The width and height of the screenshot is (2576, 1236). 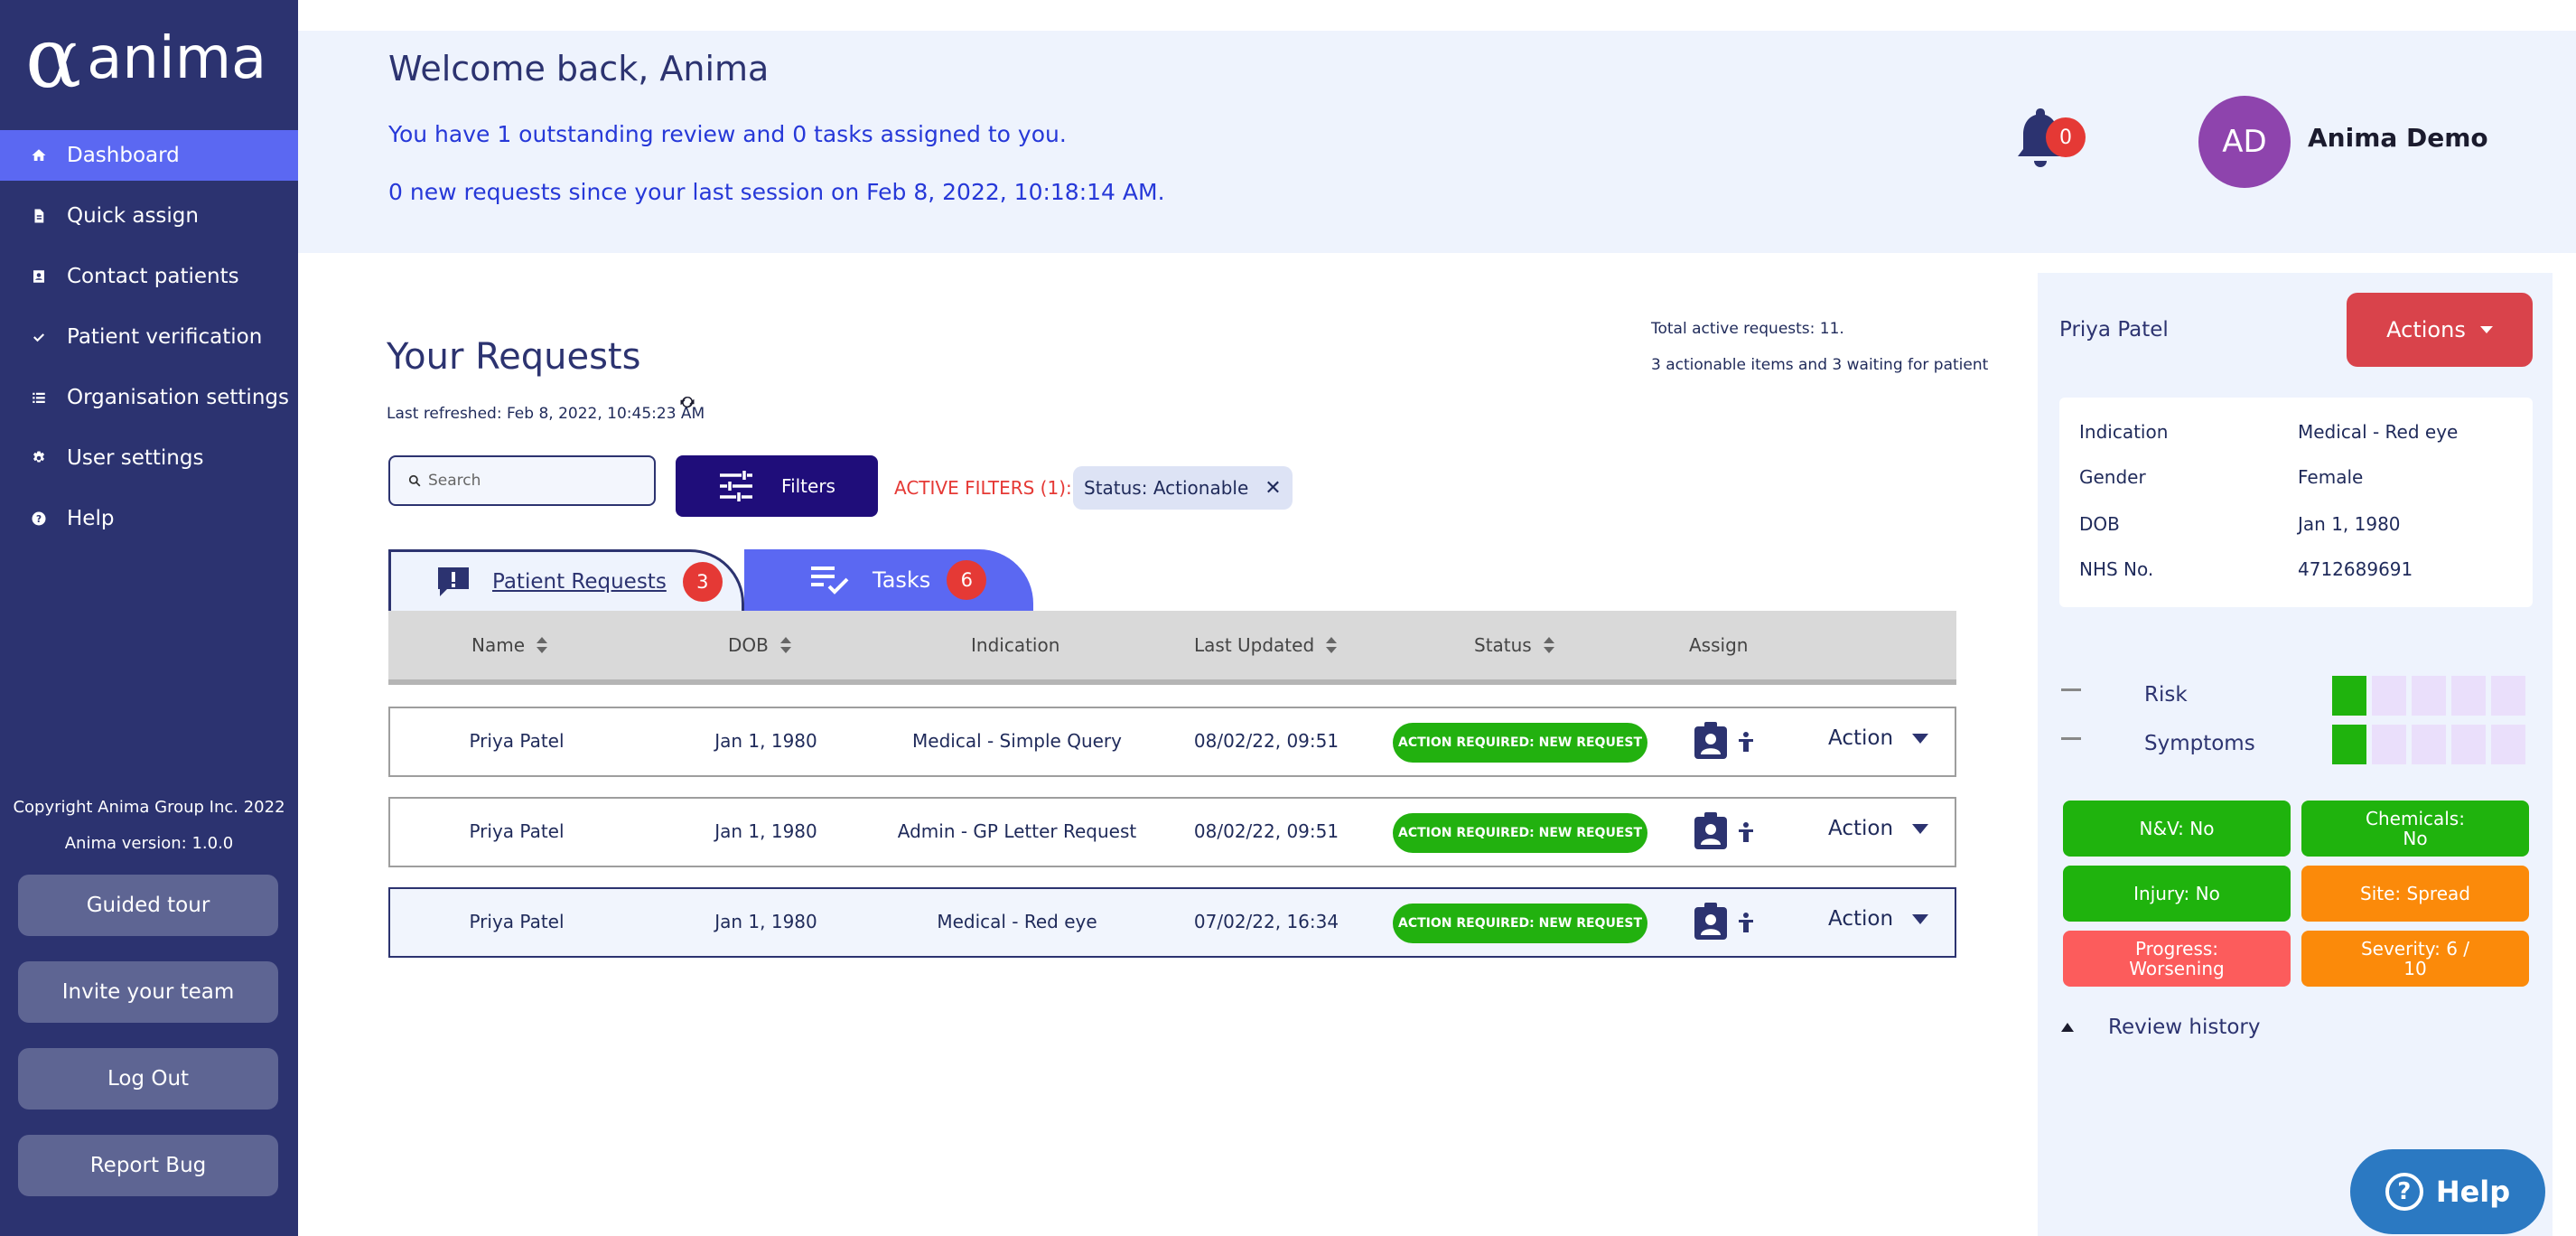 I want to click on sidebar-item-organisation-settings: Organisation settings, so click(x=149, y=397).